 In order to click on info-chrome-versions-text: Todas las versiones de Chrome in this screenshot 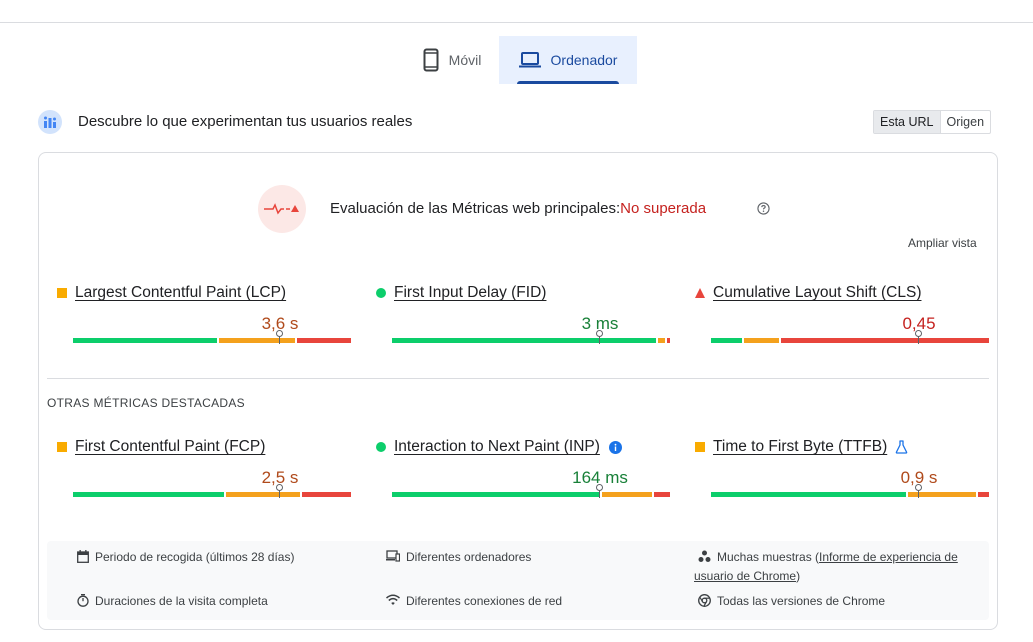, I will do `click(801, 601)`.